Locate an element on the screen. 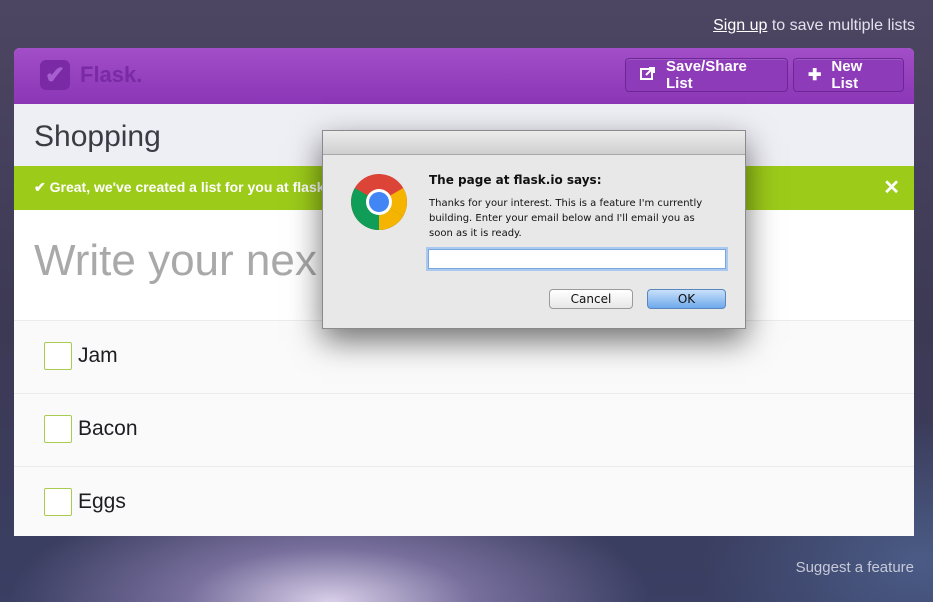 The image size is (933, 602). save-share-label: Save/Share List is located at coordinates (706, 75).